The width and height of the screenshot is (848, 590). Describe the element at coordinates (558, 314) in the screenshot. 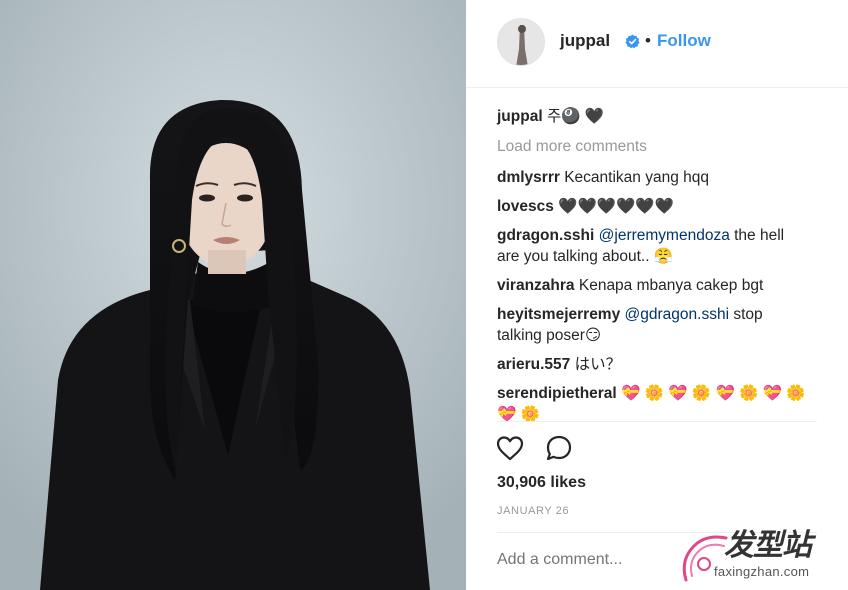

I see `comment-username: heyitsmejerremy` at that location.